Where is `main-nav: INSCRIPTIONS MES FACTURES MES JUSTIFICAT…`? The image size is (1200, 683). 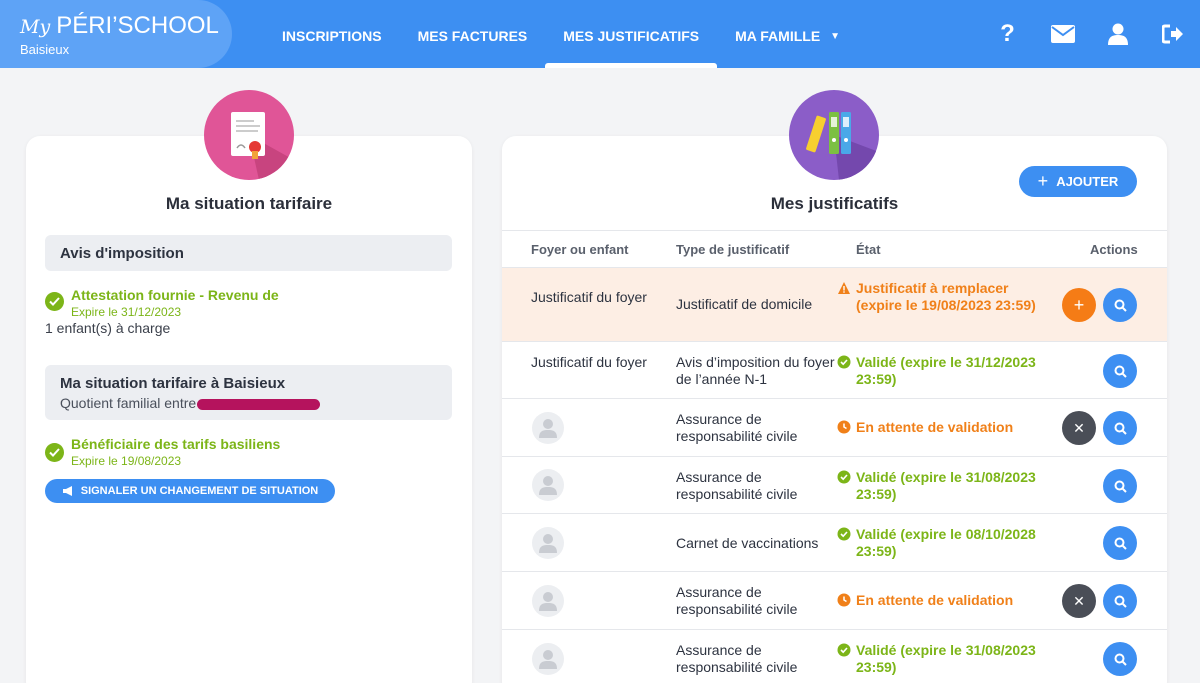
main-nav: INSCRIPTIONS MES FACTURES MES JUSTIFICAT… is located at coordinates (561, 34).